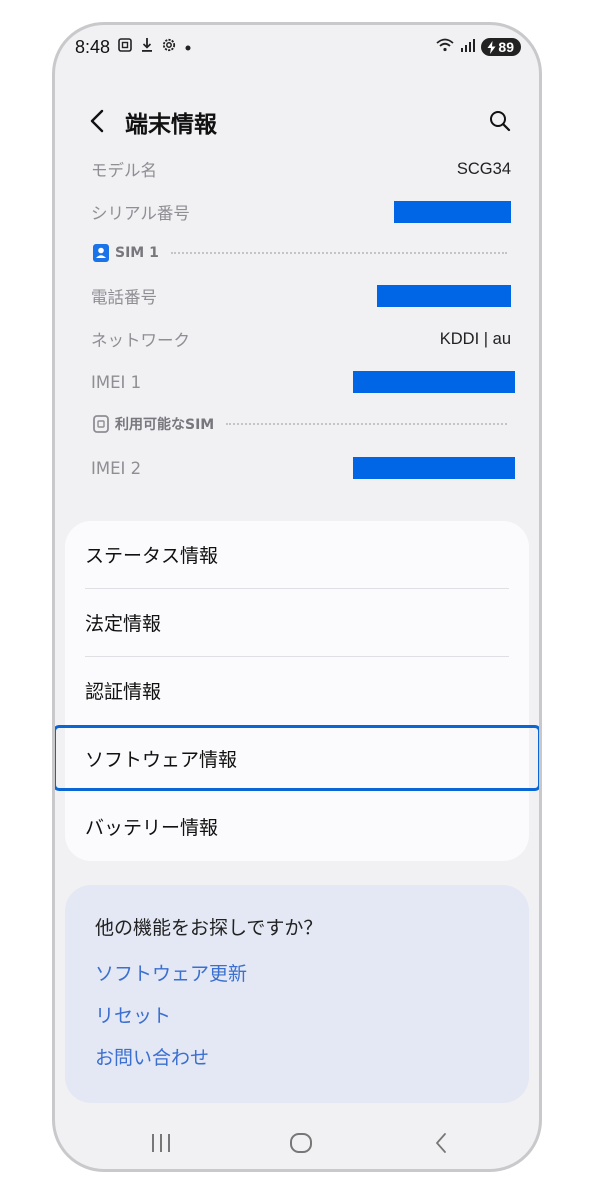  Describe the element at coordinates (483, 168) in the screenshot. I see `model-value: SCG34` at that location.